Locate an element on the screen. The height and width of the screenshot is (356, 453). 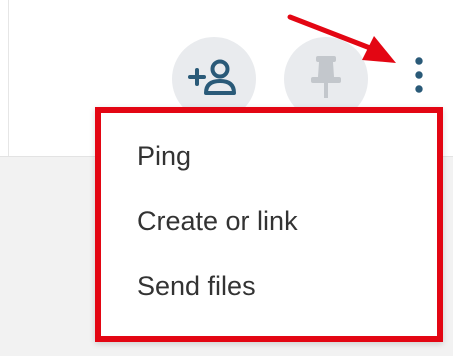
add-person-icon is located at coordinates (214, 79).